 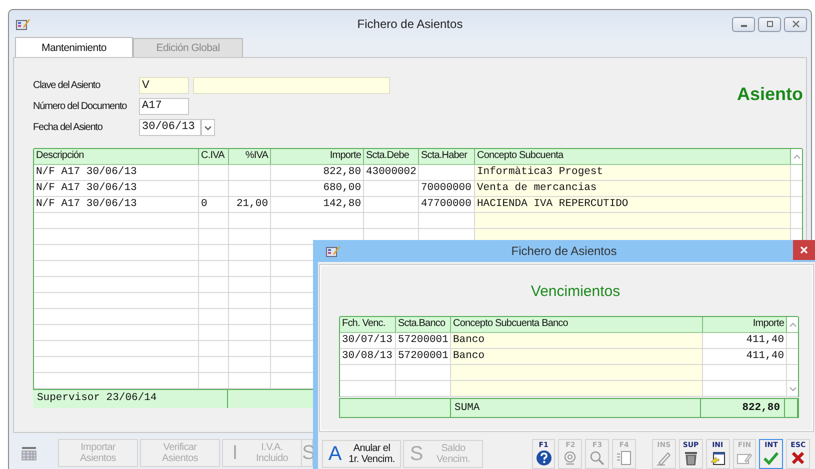 I want to click on date-field: 30/06/13, so click(x=170, y=127).